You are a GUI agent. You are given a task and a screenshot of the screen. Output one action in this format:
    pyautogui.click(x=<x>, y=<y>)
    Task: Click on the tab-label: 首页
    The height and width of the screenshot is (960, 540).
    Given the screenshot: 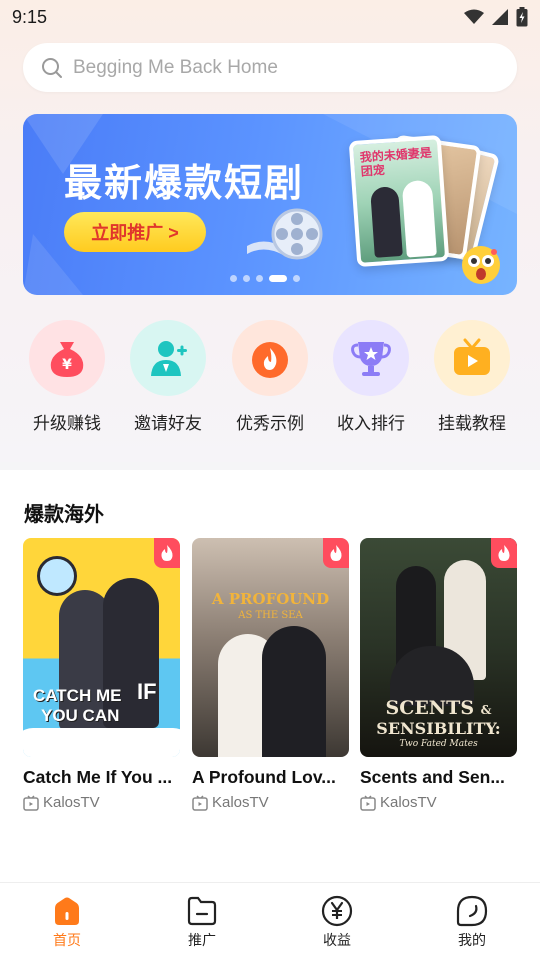 What is the action you would take?
    pyautogui.click(x=67, y=940)
    